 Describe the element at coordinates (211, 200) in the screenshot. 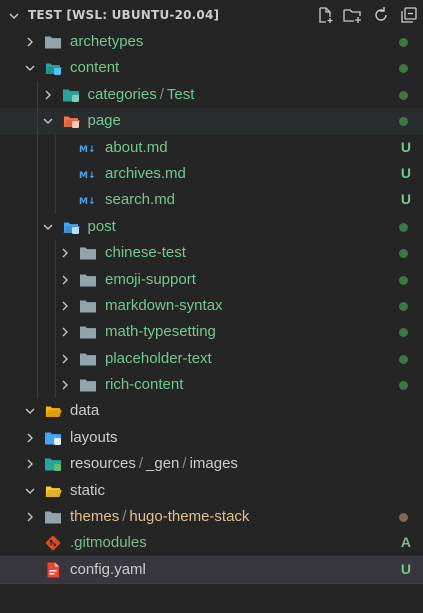

I see `tree-file-row: M↓ search.md U` at that location.